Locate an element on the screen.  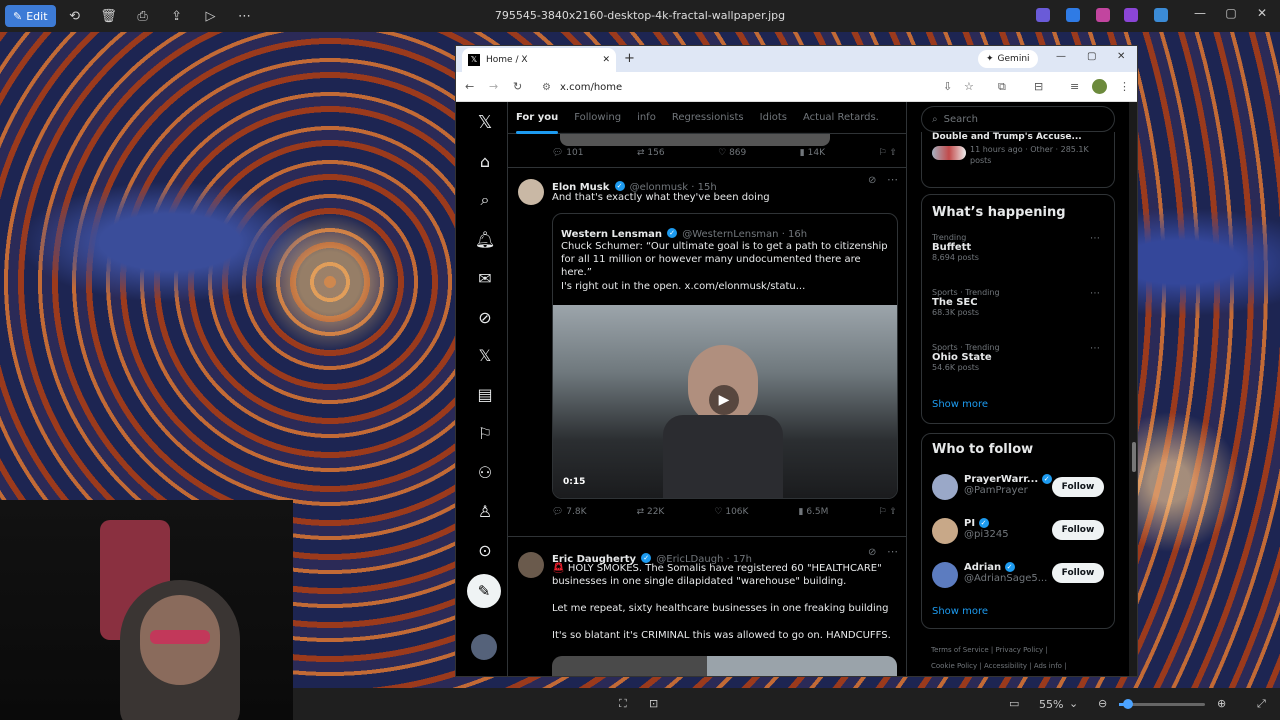
trend-item: Sports · Trending The SEC 68.3K posts is located at coordinates (966, 302).